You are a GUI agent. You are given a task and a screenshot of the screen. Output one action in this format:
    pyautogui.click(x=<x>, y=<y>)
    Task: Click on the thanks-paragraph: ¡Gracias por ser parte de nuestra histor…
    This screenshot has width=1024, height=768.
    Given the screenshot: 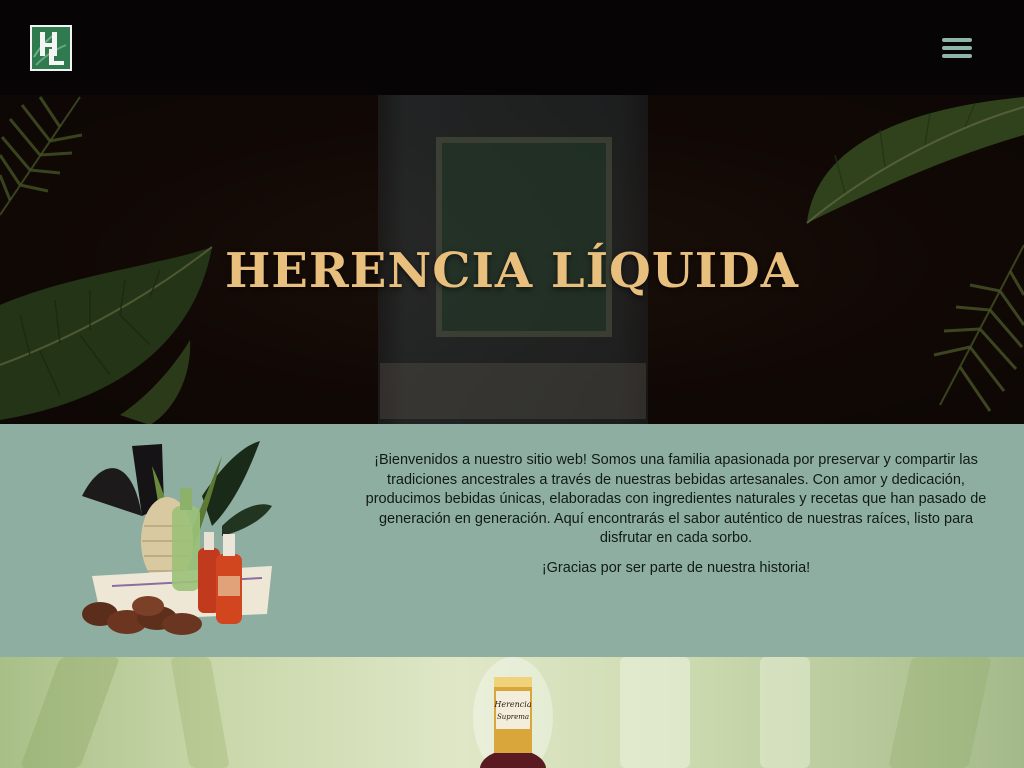 What is the action you would take?
    pyautogui.click(x=676, y=567)
    